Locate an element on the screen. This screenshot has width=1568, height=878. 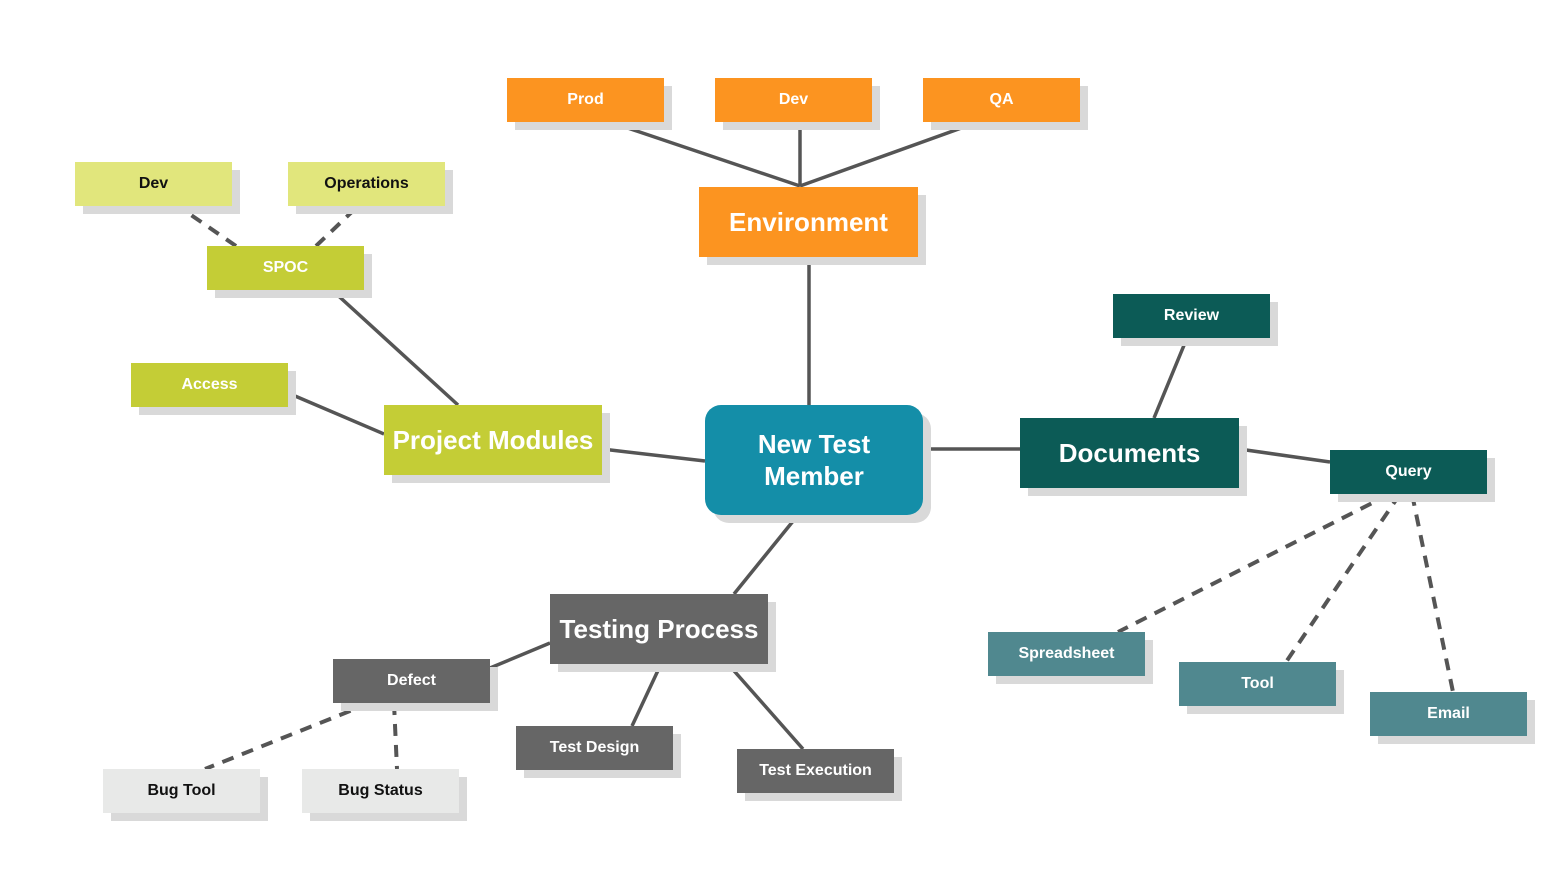
node-spoc-operations: Operations is located at coordinates (366, 184).